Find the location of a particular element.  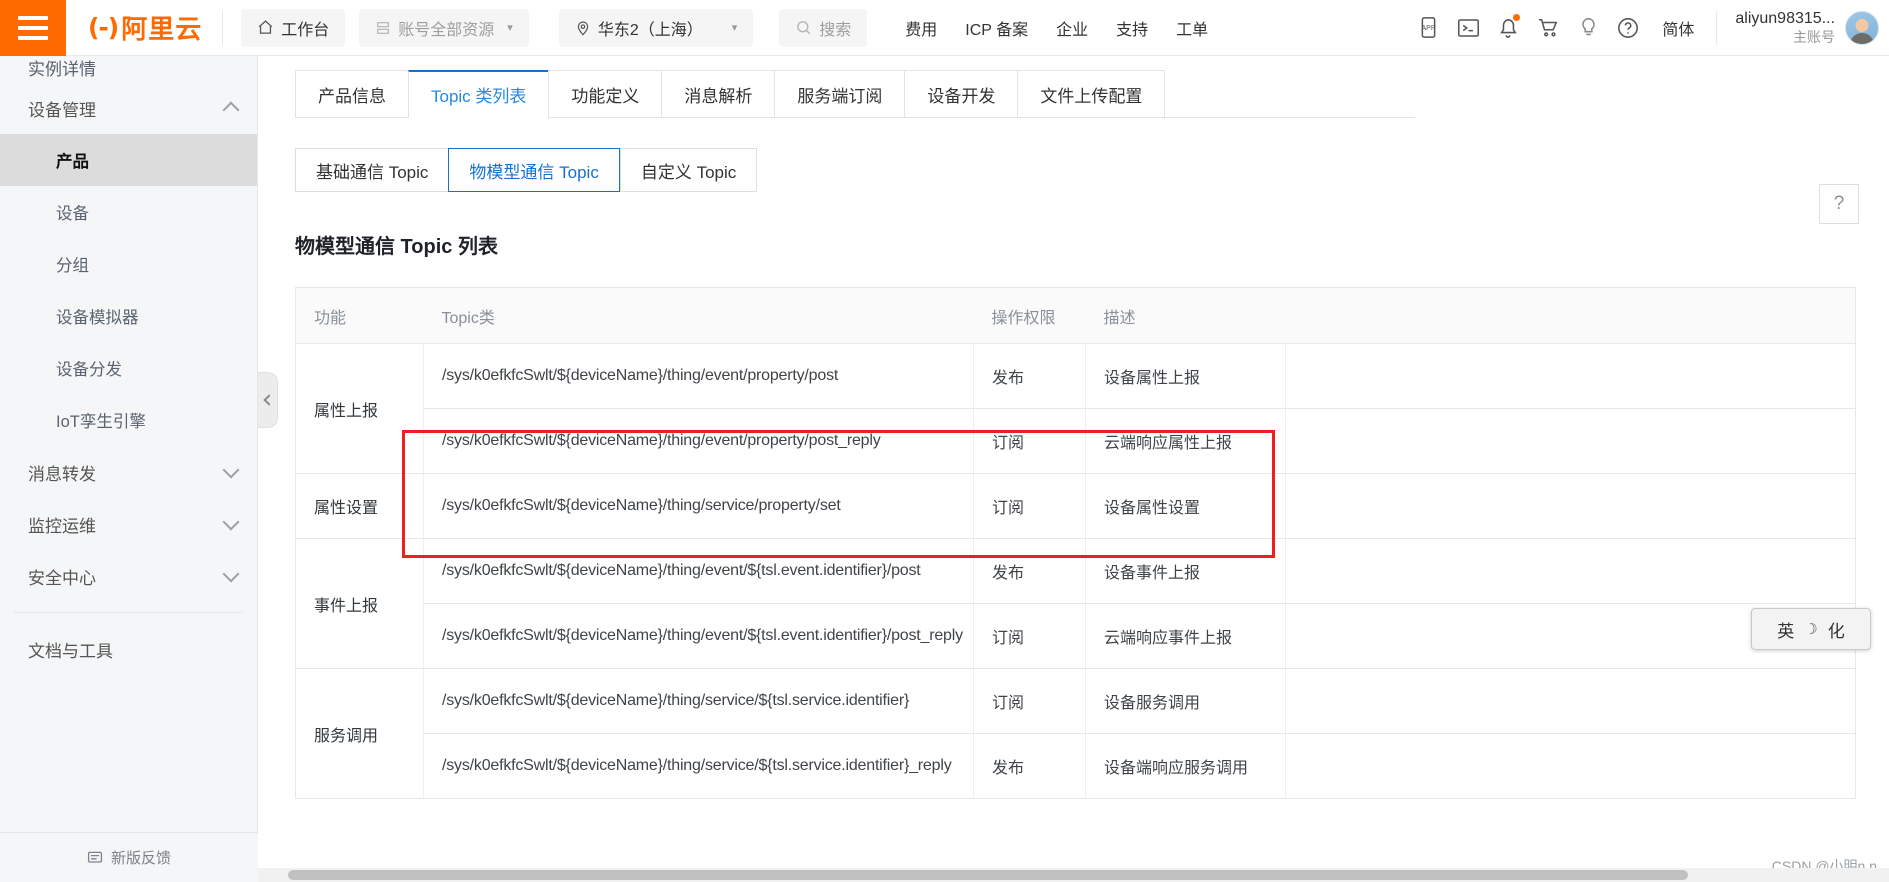

sidebar-item-device-simulator: 设备模拟器 is located at coordinates (128, 316).